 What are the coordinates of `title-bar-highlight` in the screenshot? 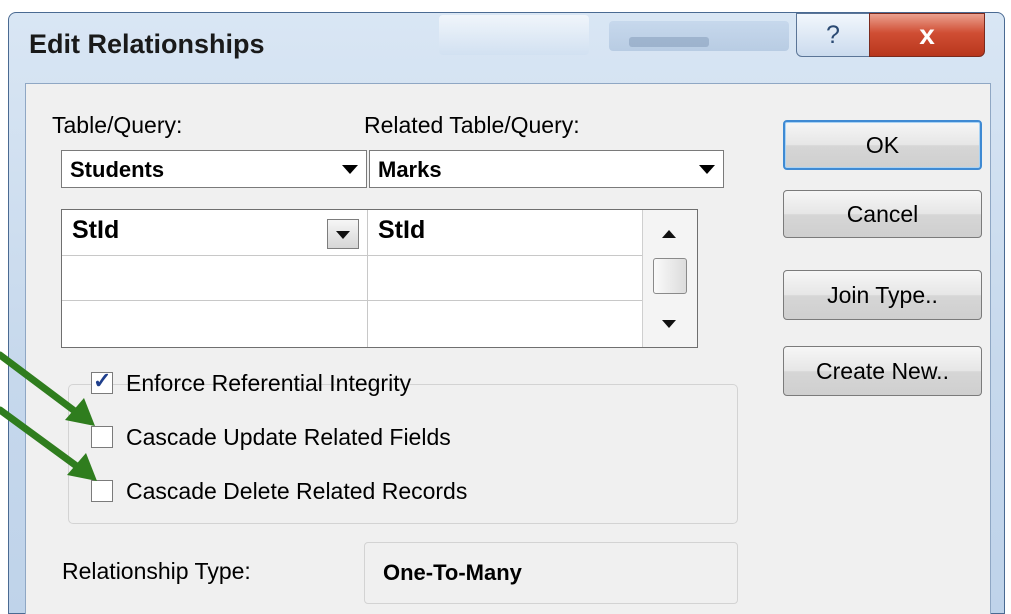 It's located at (514, 35).